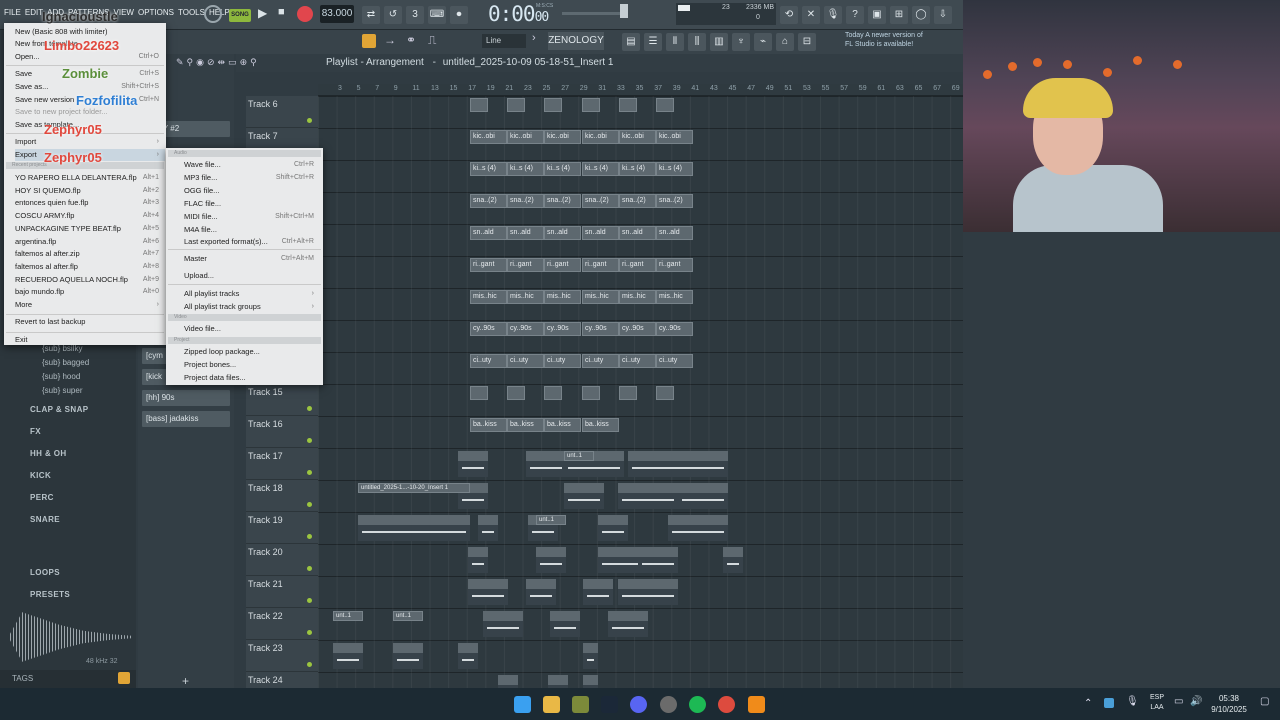  Describe the element at coordinates (62, 351) in the screenshot. I see `browser-item: {sub} bsilky` at that location.